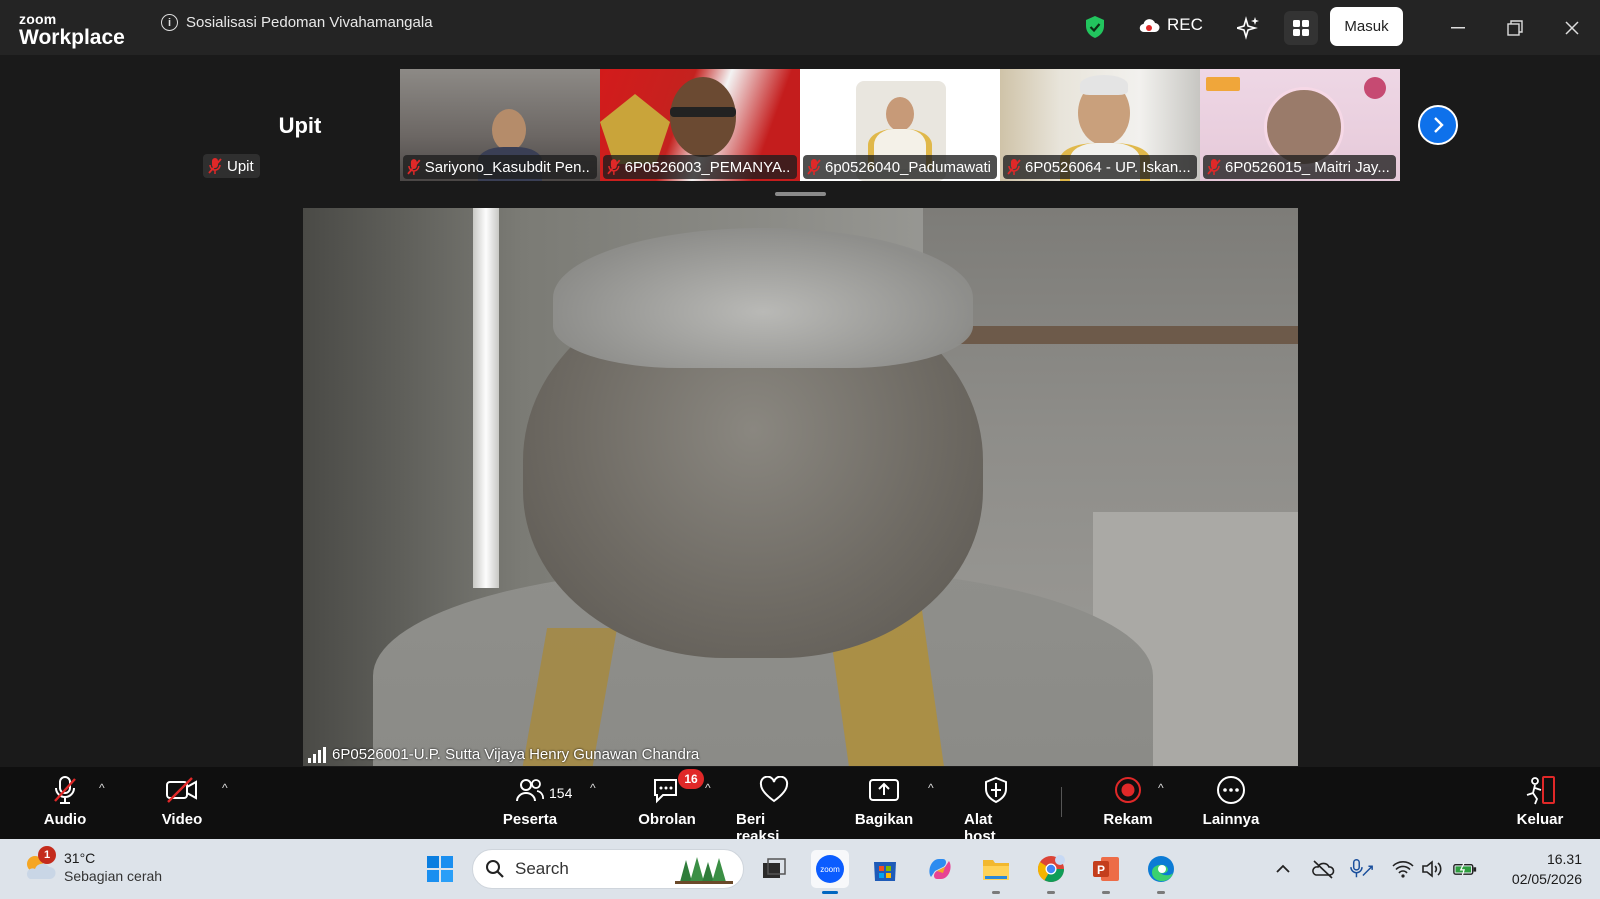 Image resolution: width=1600 pixels, height=899 pixels. Describe the element at coordinates (1362, 869) in the screenshot. I see `microphone-in-use-icon` at that location.